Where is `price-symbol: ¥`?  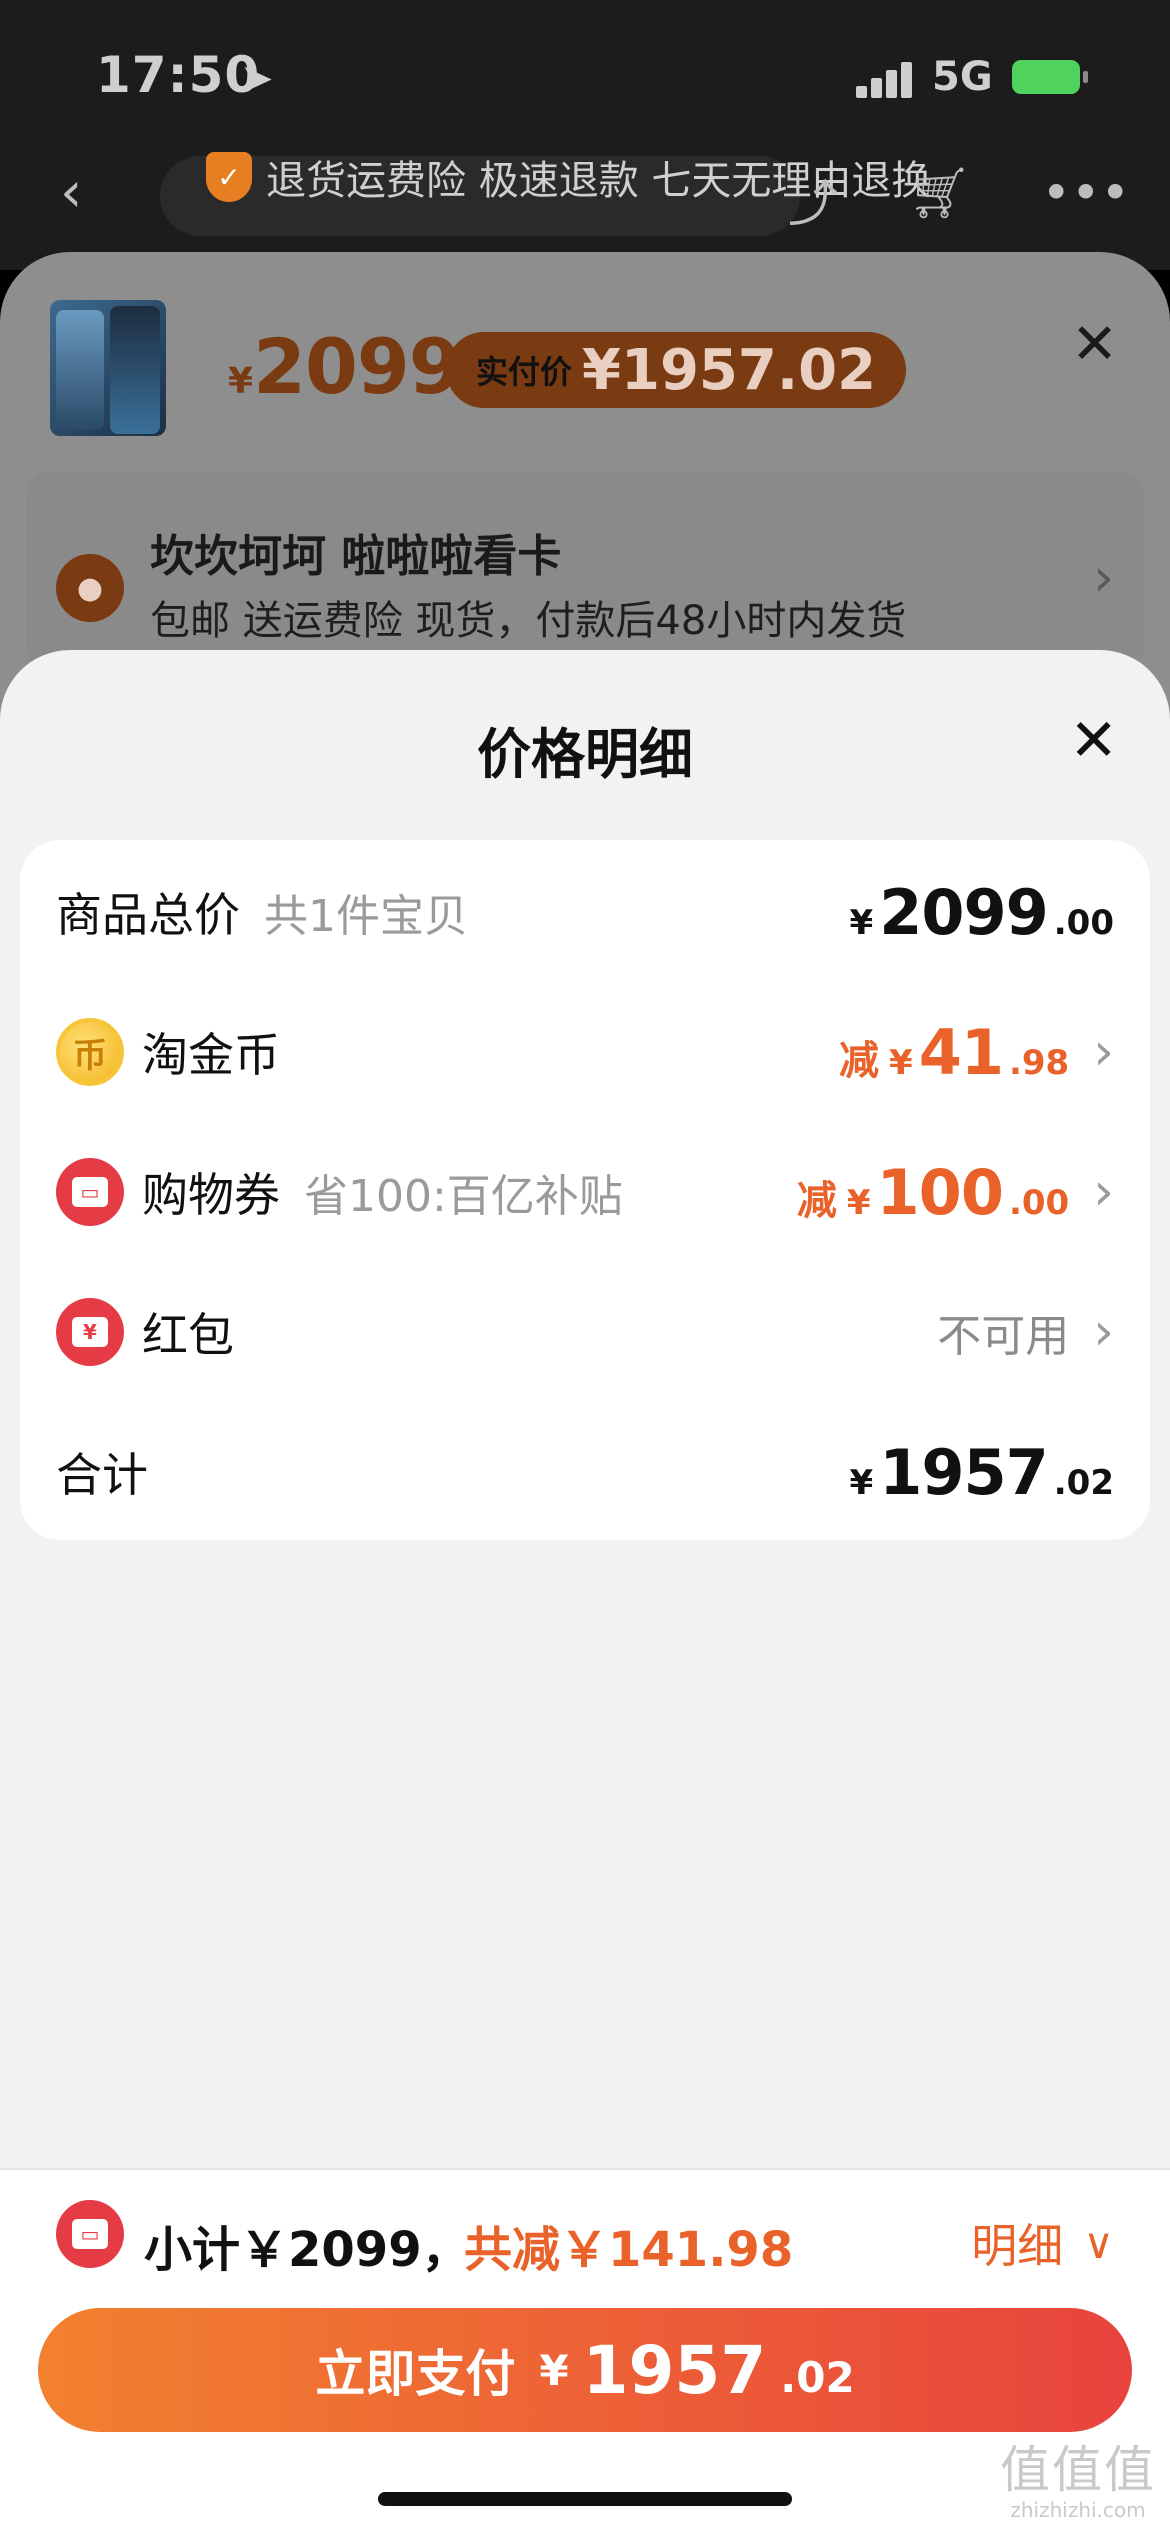 price-symbol: ¥ is located at coordinates (241, 381).